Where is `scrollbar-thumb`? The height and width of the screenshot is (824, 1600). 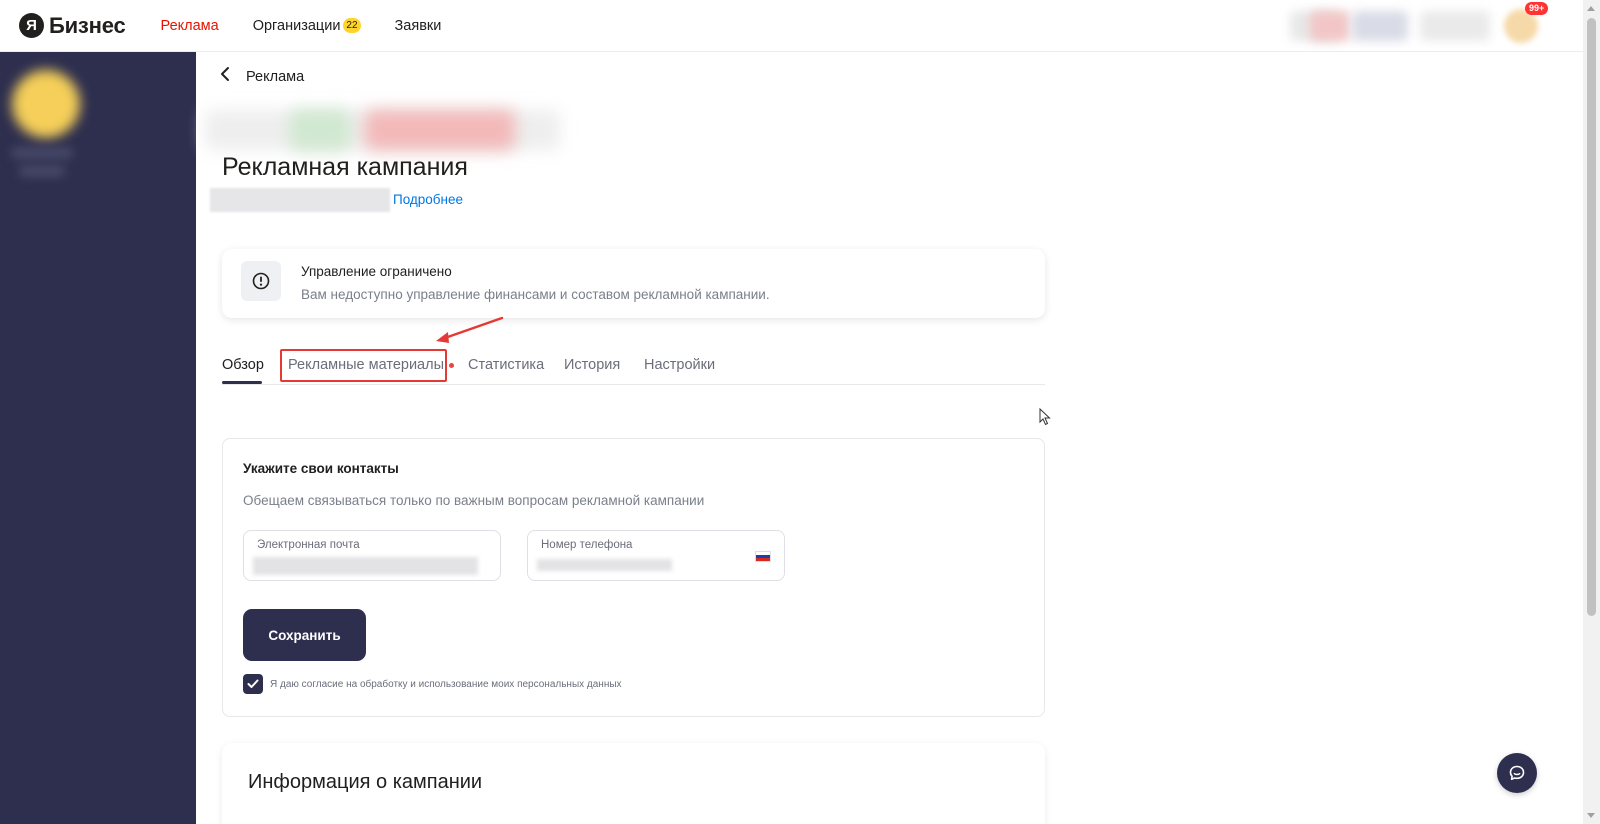 scrollbar-thumb is located at coordinates (1591, 317).